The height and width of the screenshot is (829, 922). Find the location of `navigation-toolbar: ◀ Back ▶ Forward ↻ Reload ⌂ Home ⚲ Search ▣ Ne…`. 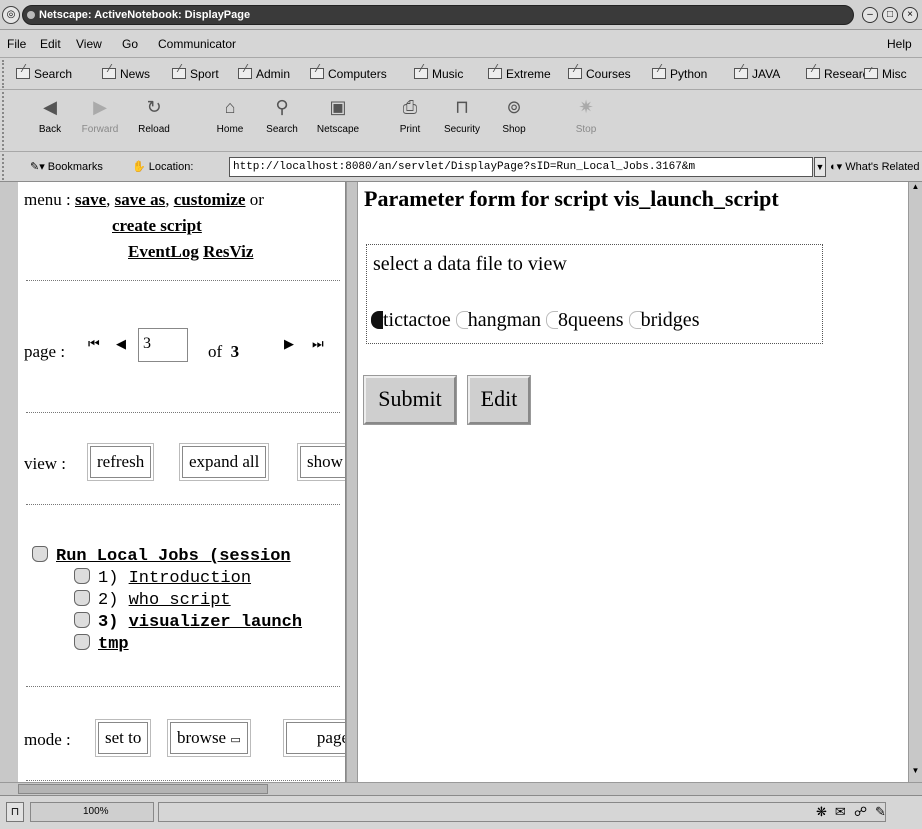

navigation-toolbar: ◀ Back ▶ Forward ↻ Reload ⌂ Home ⚲ Search ▣ Ne… is located at coordinates (461, 121).